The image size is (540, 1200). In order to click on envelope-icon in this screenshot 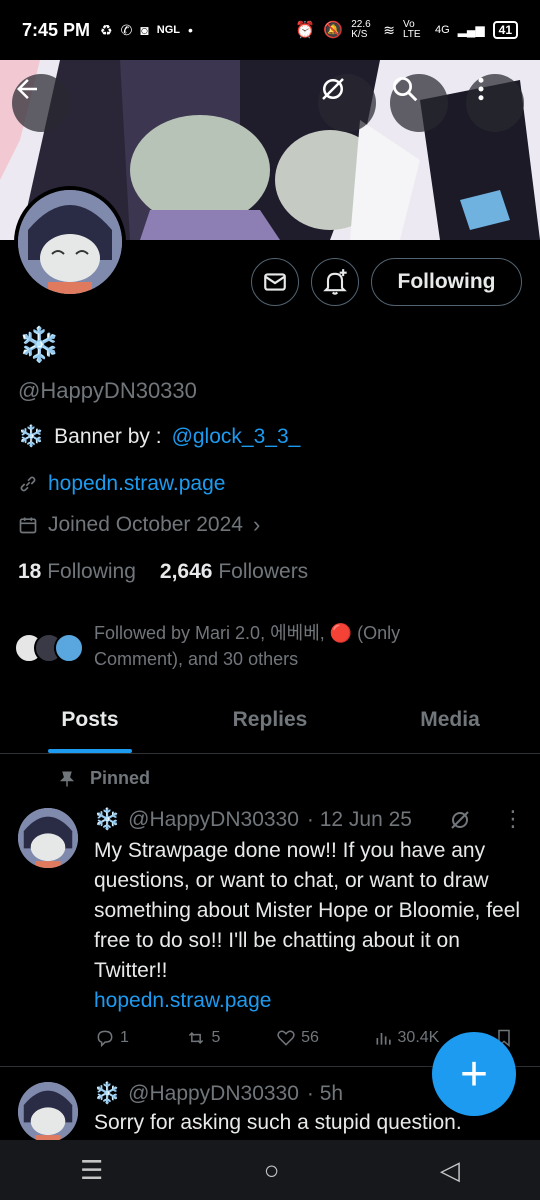, I will do `click(275, 282)`.